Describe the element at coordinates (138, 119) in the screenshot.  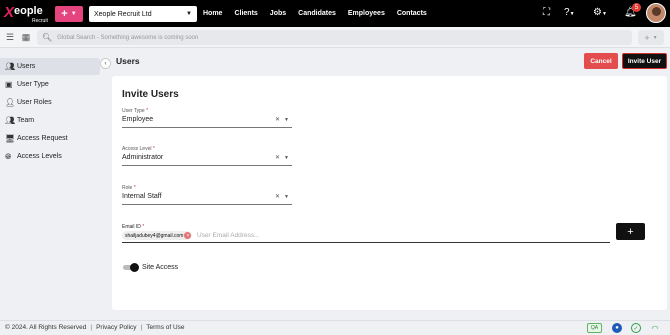
I see `user-type-value: Employee` at that location.